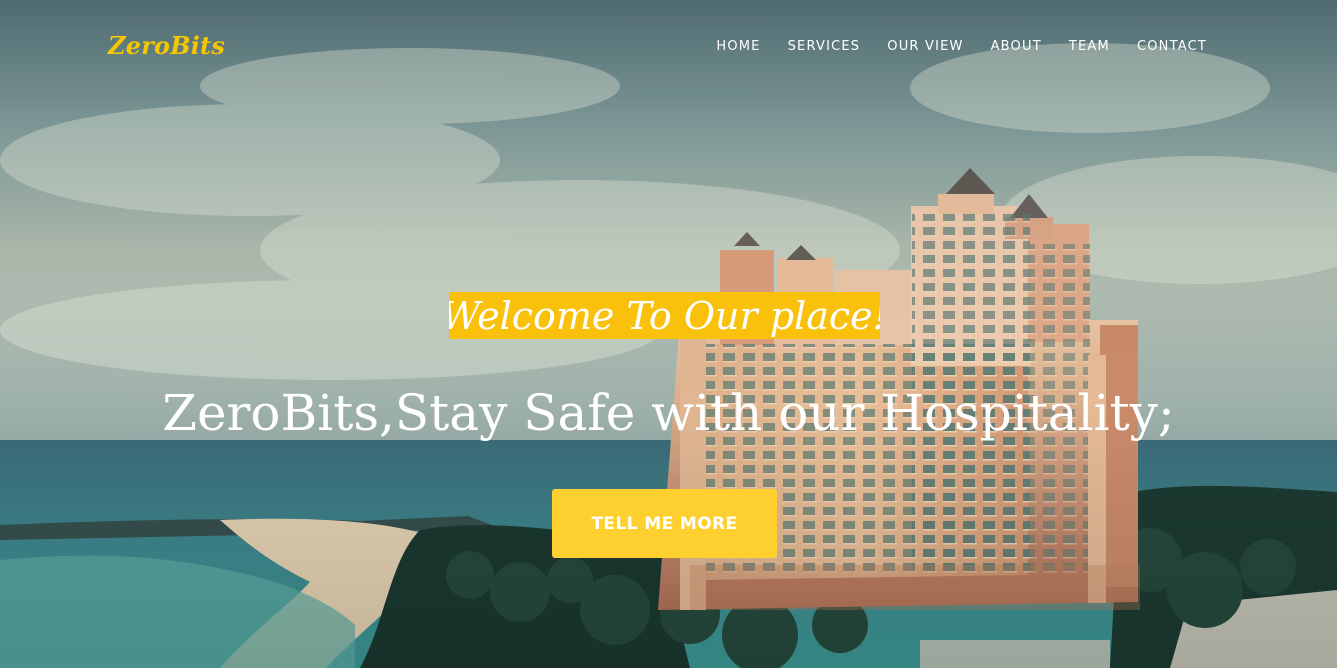 This screenshot has width=1337, height=668. What do you see at coordinates (824, 46) in the screenshot?
I see `nav-services-link: SERVICES` at bounding box center [824, 46].